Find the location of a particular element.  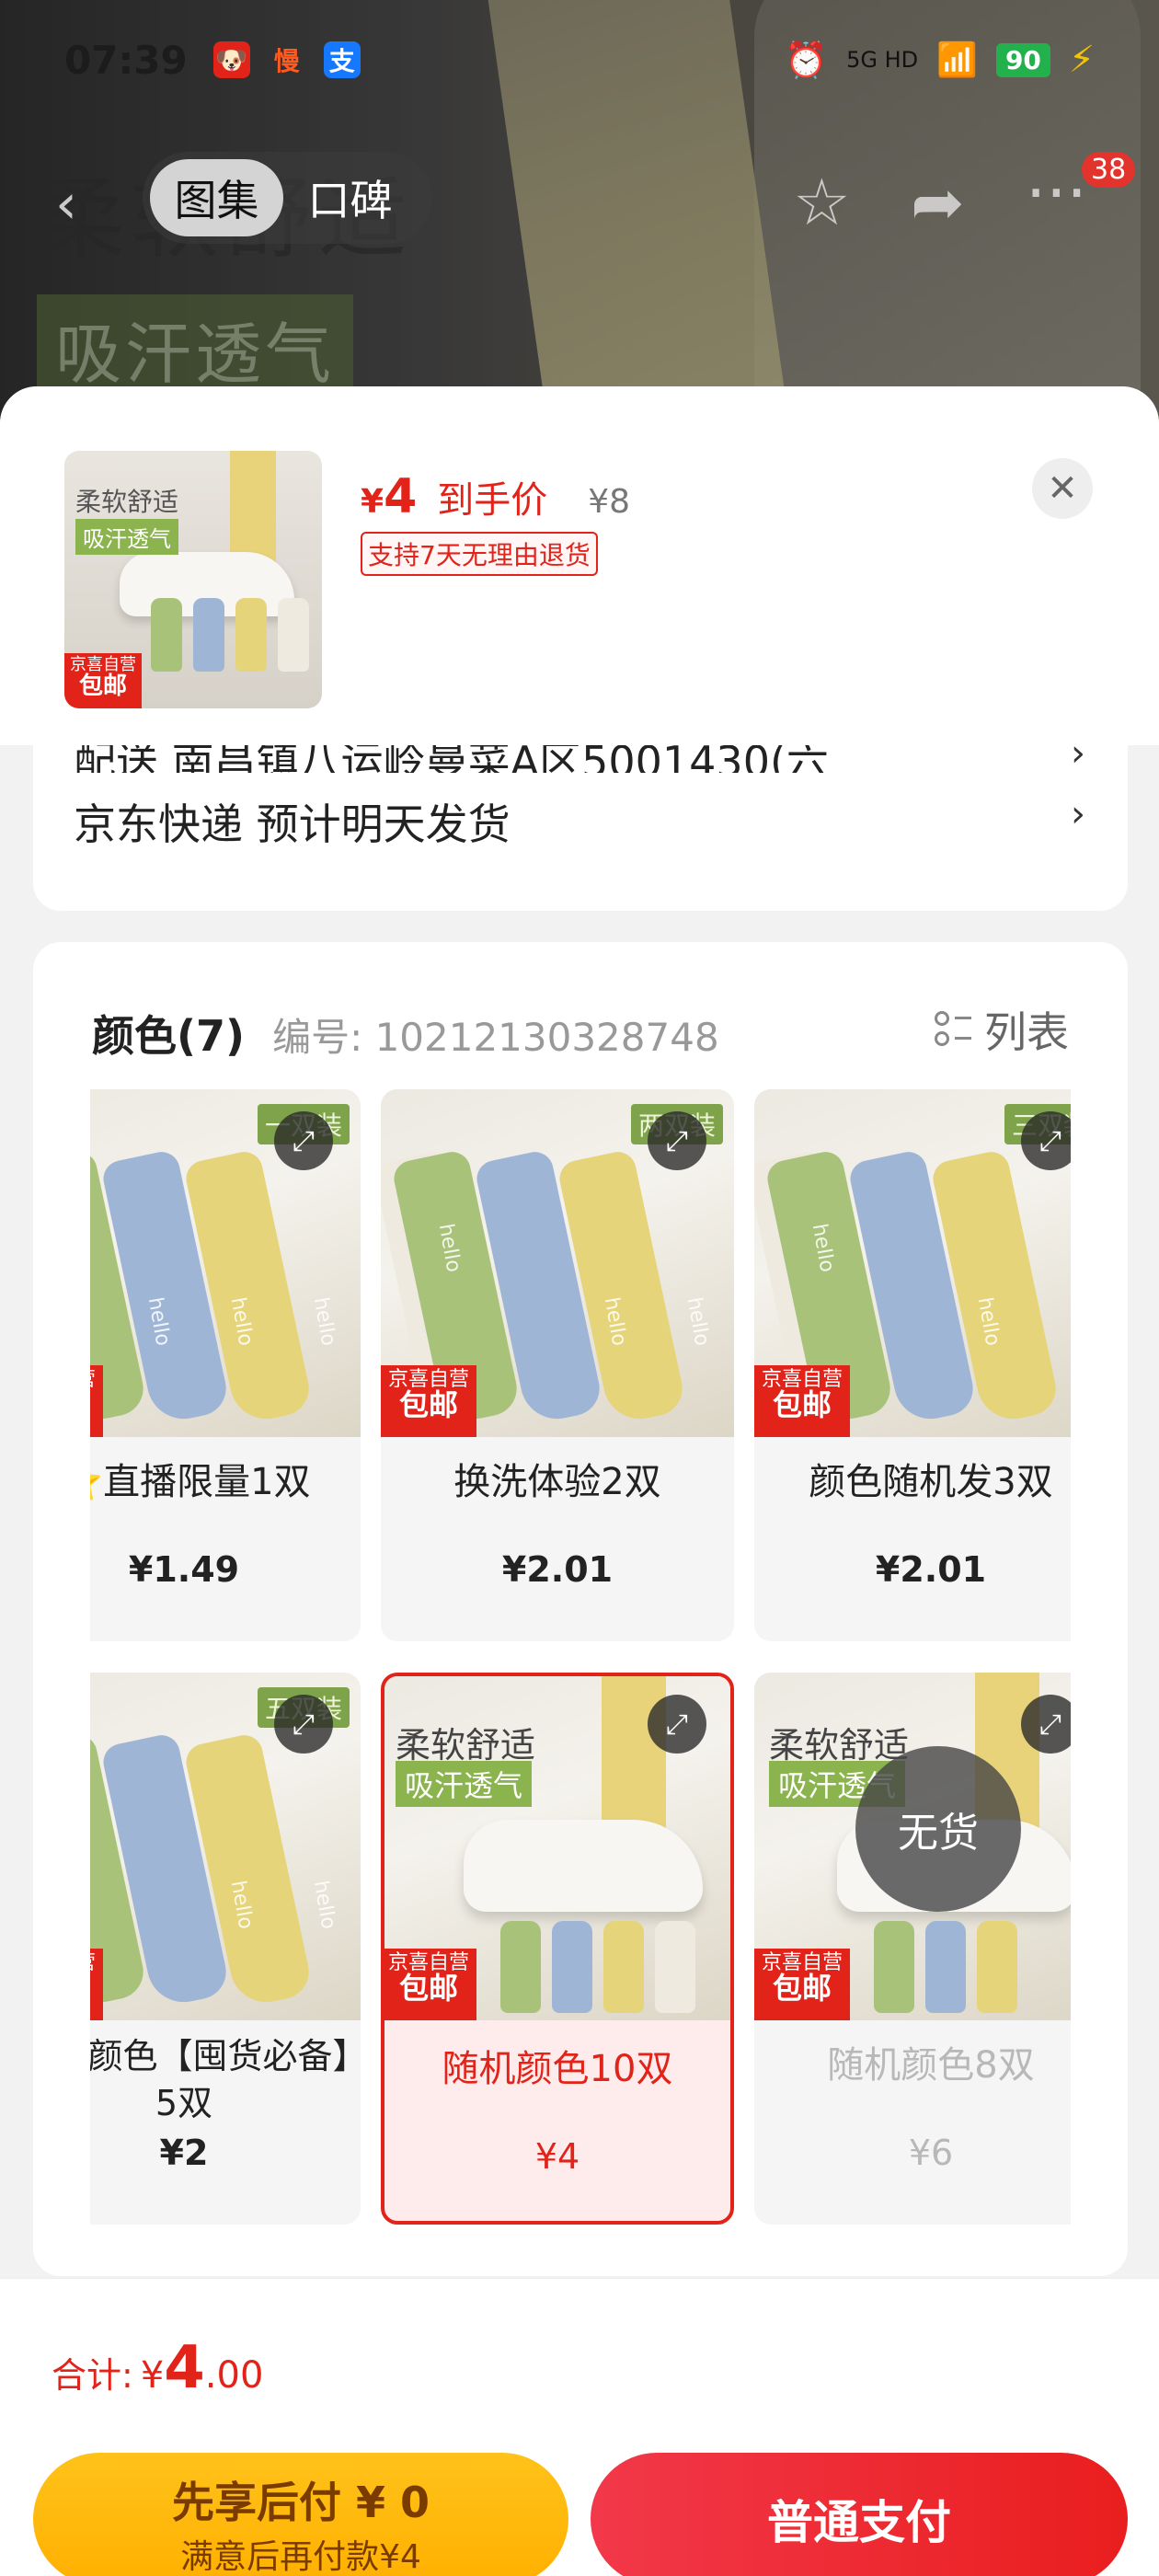

sku-image: 柔软舒适 吸汗透气 ⤢ 无货 京喜自营 包邮 is located at coordinates (912, 1846).